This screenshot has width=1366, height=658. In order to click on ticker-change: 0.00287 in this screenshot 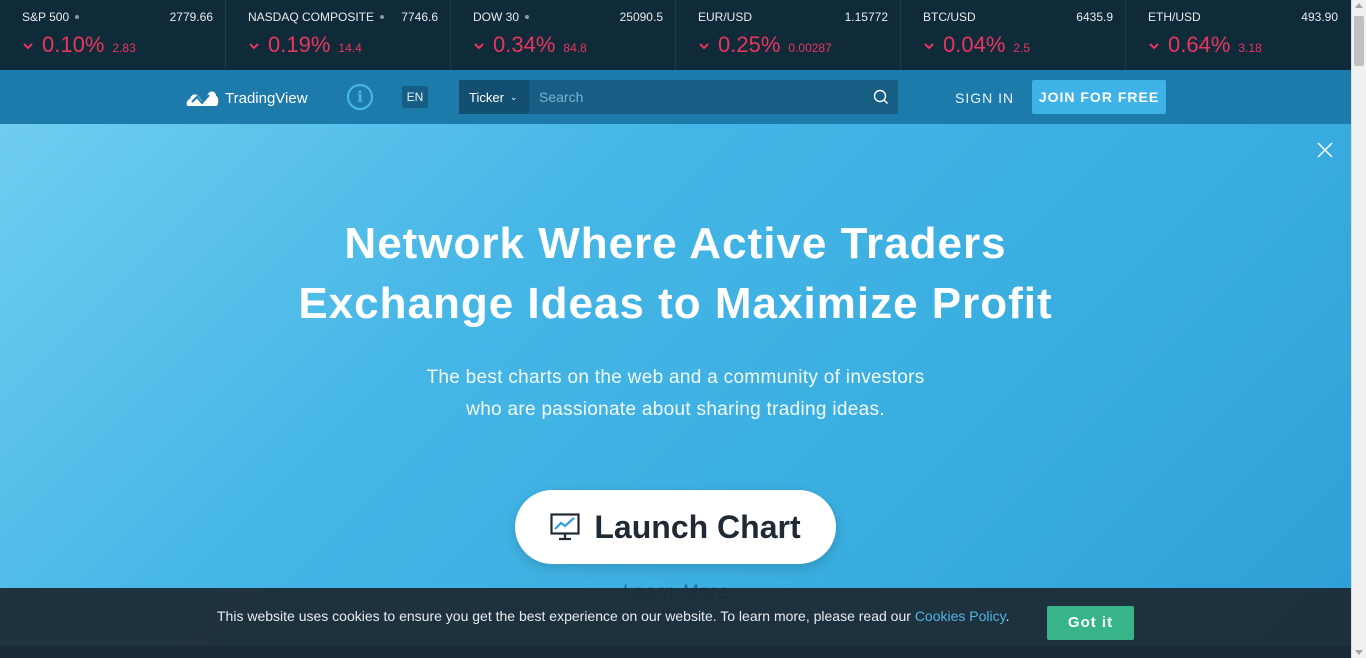, I will do `click(810, 48)`.